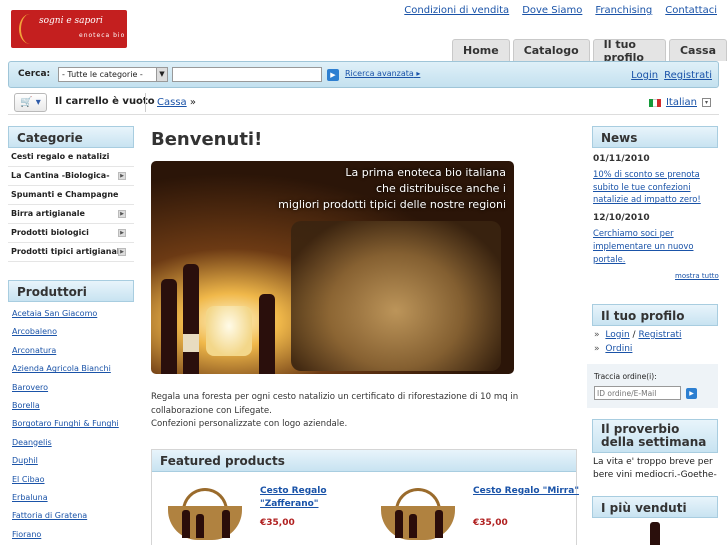  What do you see at coordinates (697, 276) in the screenshot?
I see `show-all-news-link: mostra tutto` at bounding box center [697, 276].